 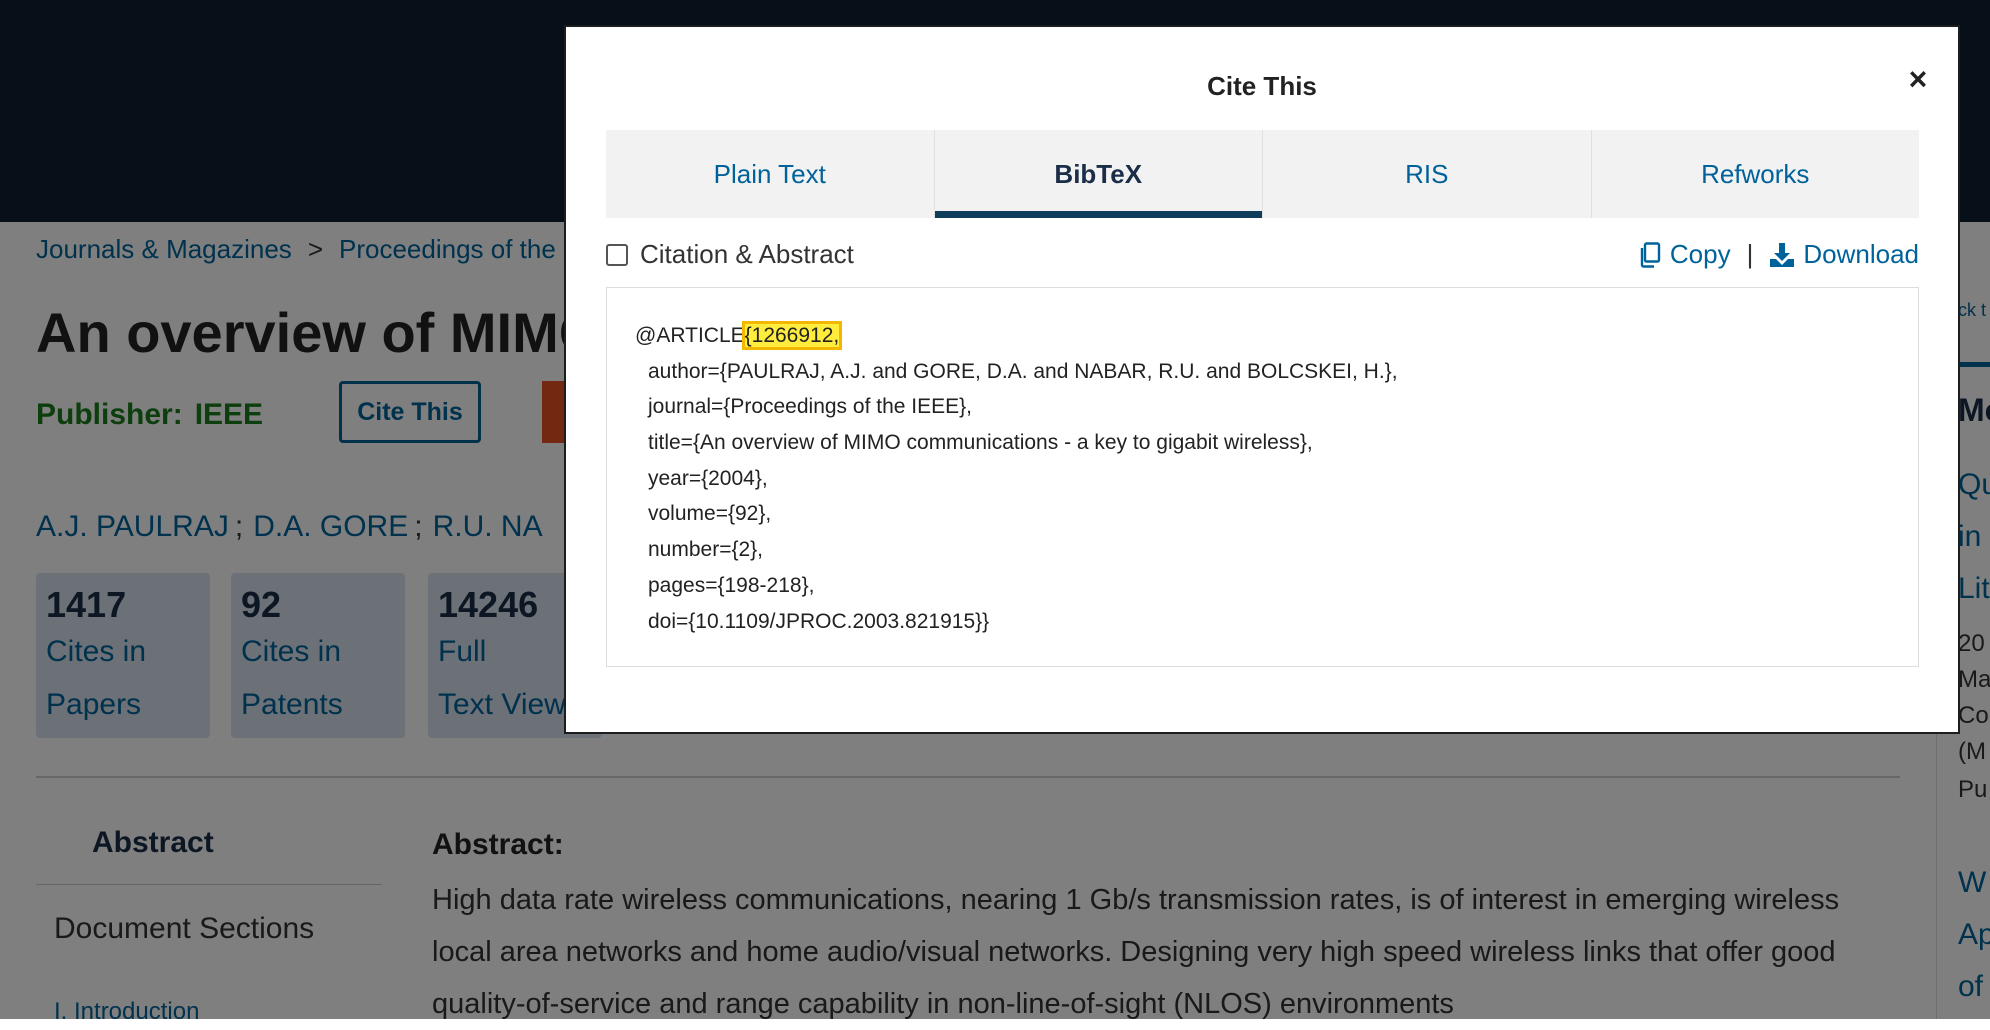 I want to click on bibtex-field-volume: volume={92},, so click(x=710, y=514).